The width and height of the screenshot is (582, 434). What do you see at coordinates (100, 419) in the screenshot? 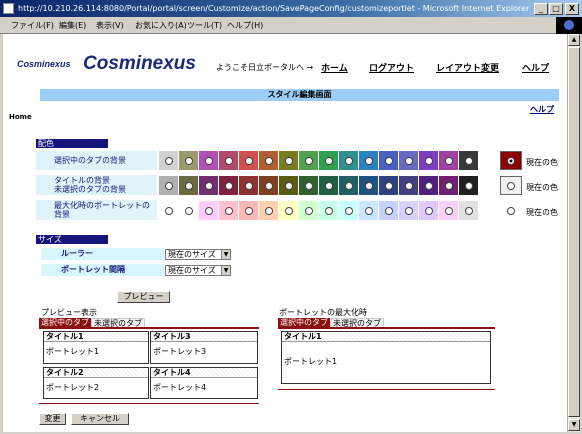
I see `cancel-button: キャンセル` at bounding box center [100, 419].